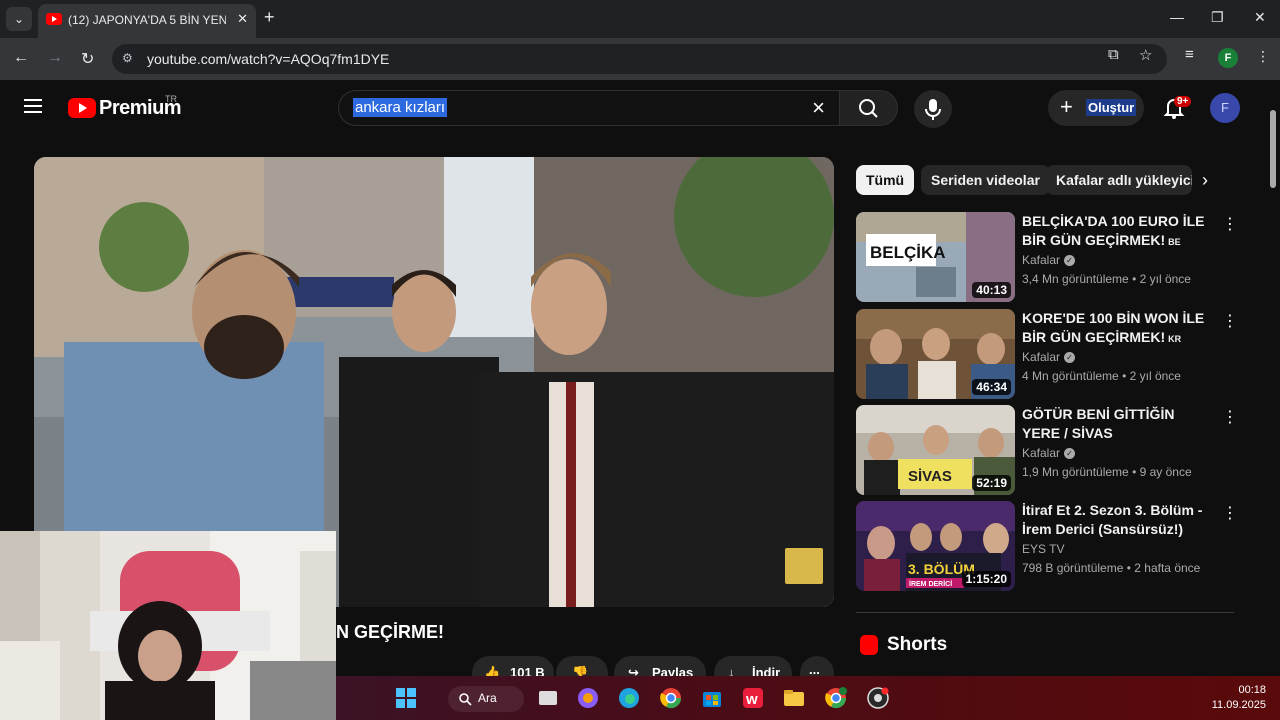 The image size is (1280, 720). What do you see at coordinates (671, 698) in the screenshot?
I see `chrome-browser-icon` at bounding box center [671, 698].